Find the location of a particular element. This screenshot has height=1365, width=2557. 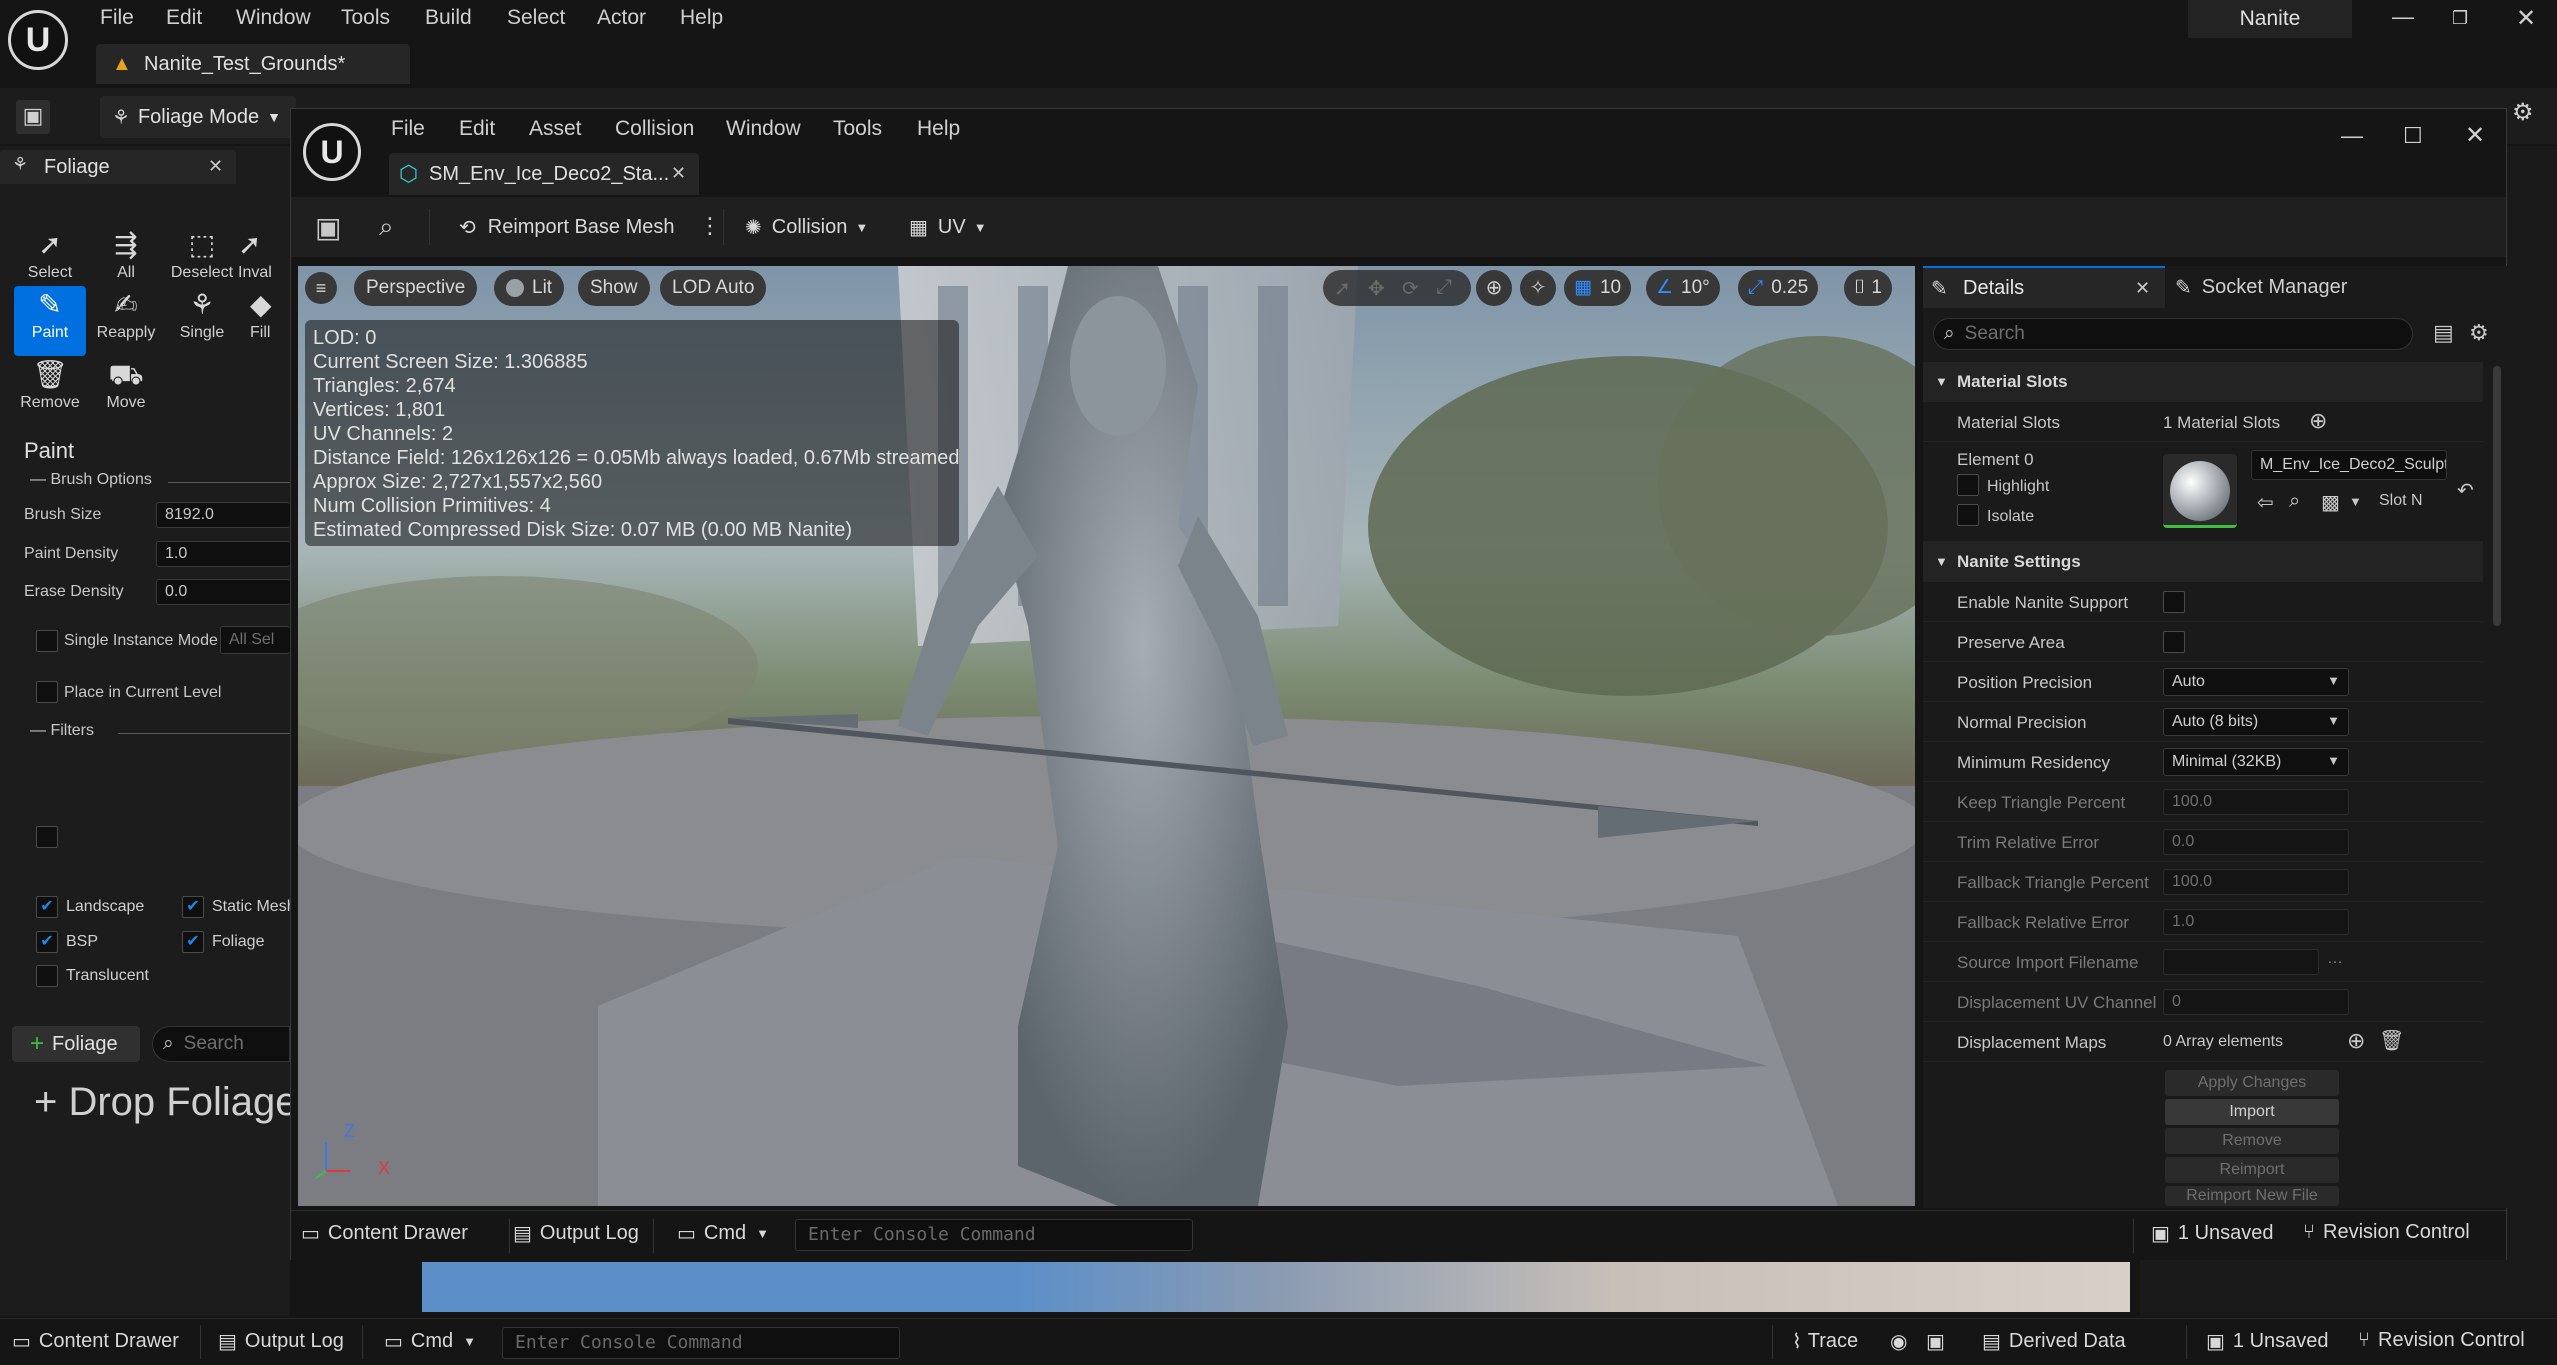

chevron-down-icon: ▼ is located at coordinates (2355, 501).